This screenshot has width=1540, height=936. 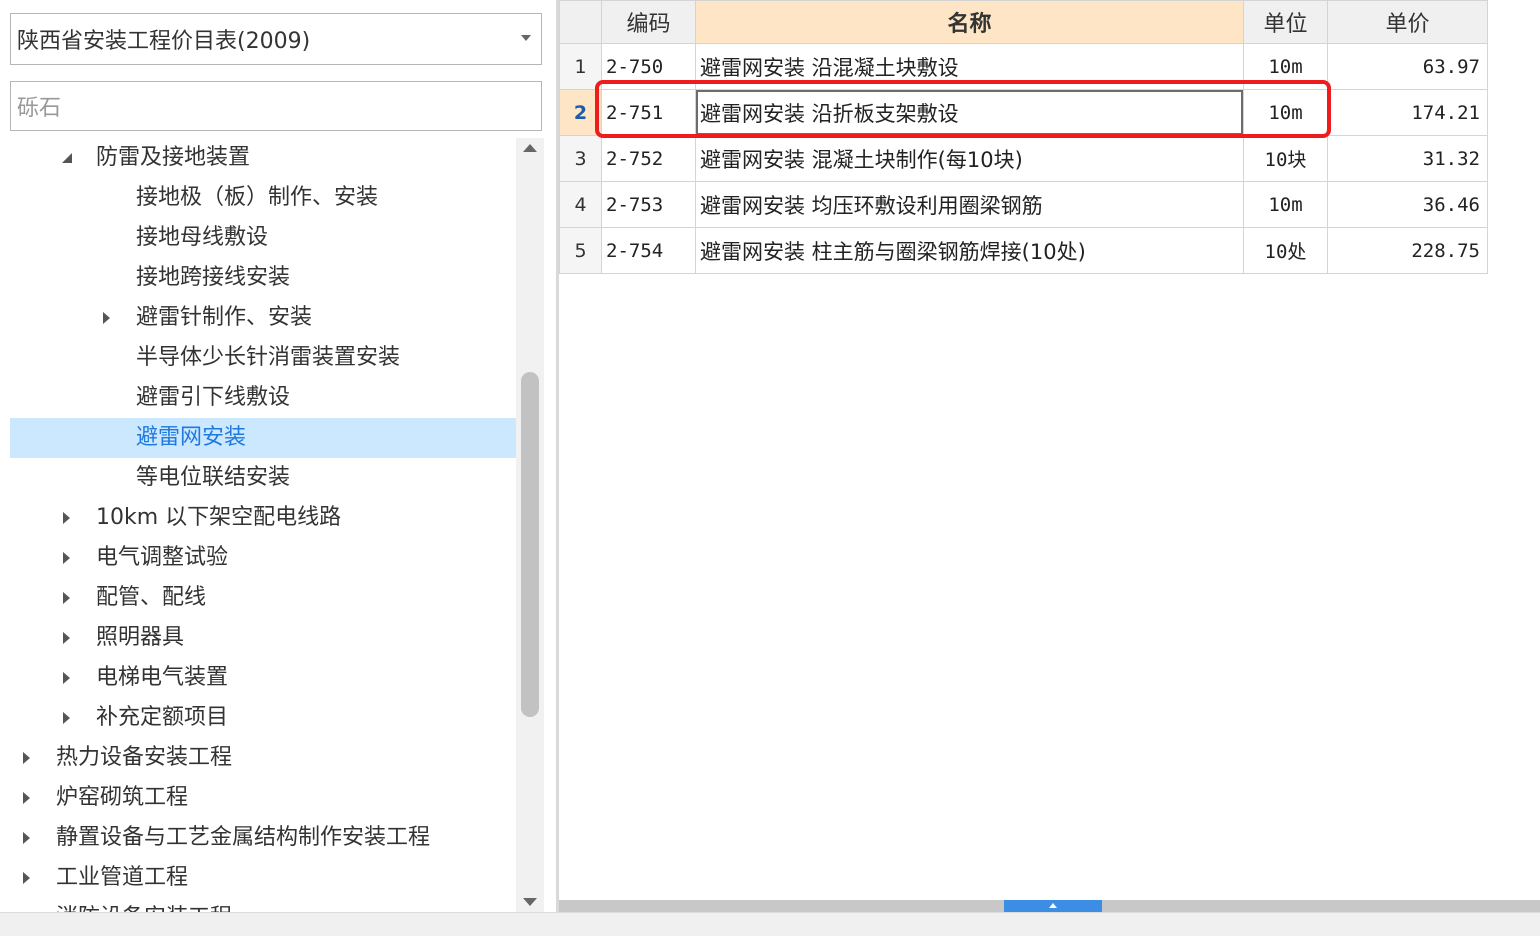 I want to click on cell-num: 5, so click(x=580, y=250).